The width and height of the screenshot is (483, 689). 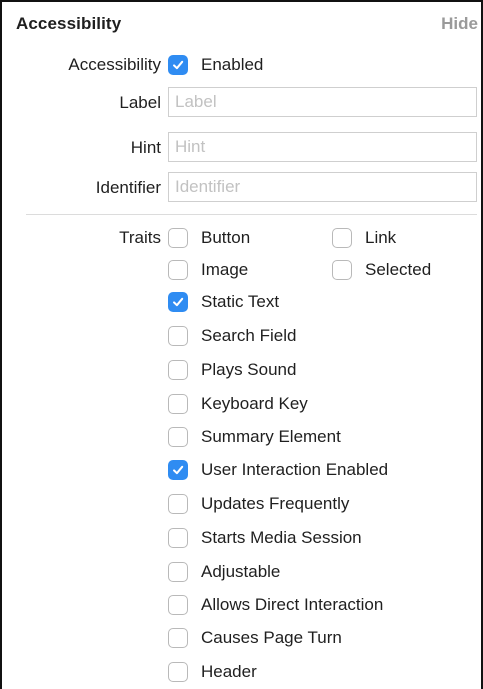 I want to click on trait-label: Search Field, so click(x=249, y=335).